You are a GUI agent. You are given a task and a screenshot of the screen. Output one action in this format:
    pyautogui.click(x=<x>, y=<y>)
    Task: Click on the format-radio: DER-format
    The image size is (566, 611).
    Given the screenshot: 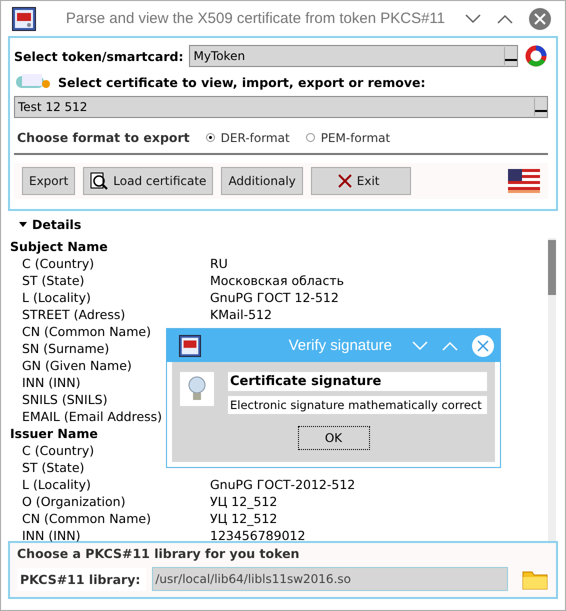 What is the action you would take?
    pyautogui.click(x=248, y=137)
    